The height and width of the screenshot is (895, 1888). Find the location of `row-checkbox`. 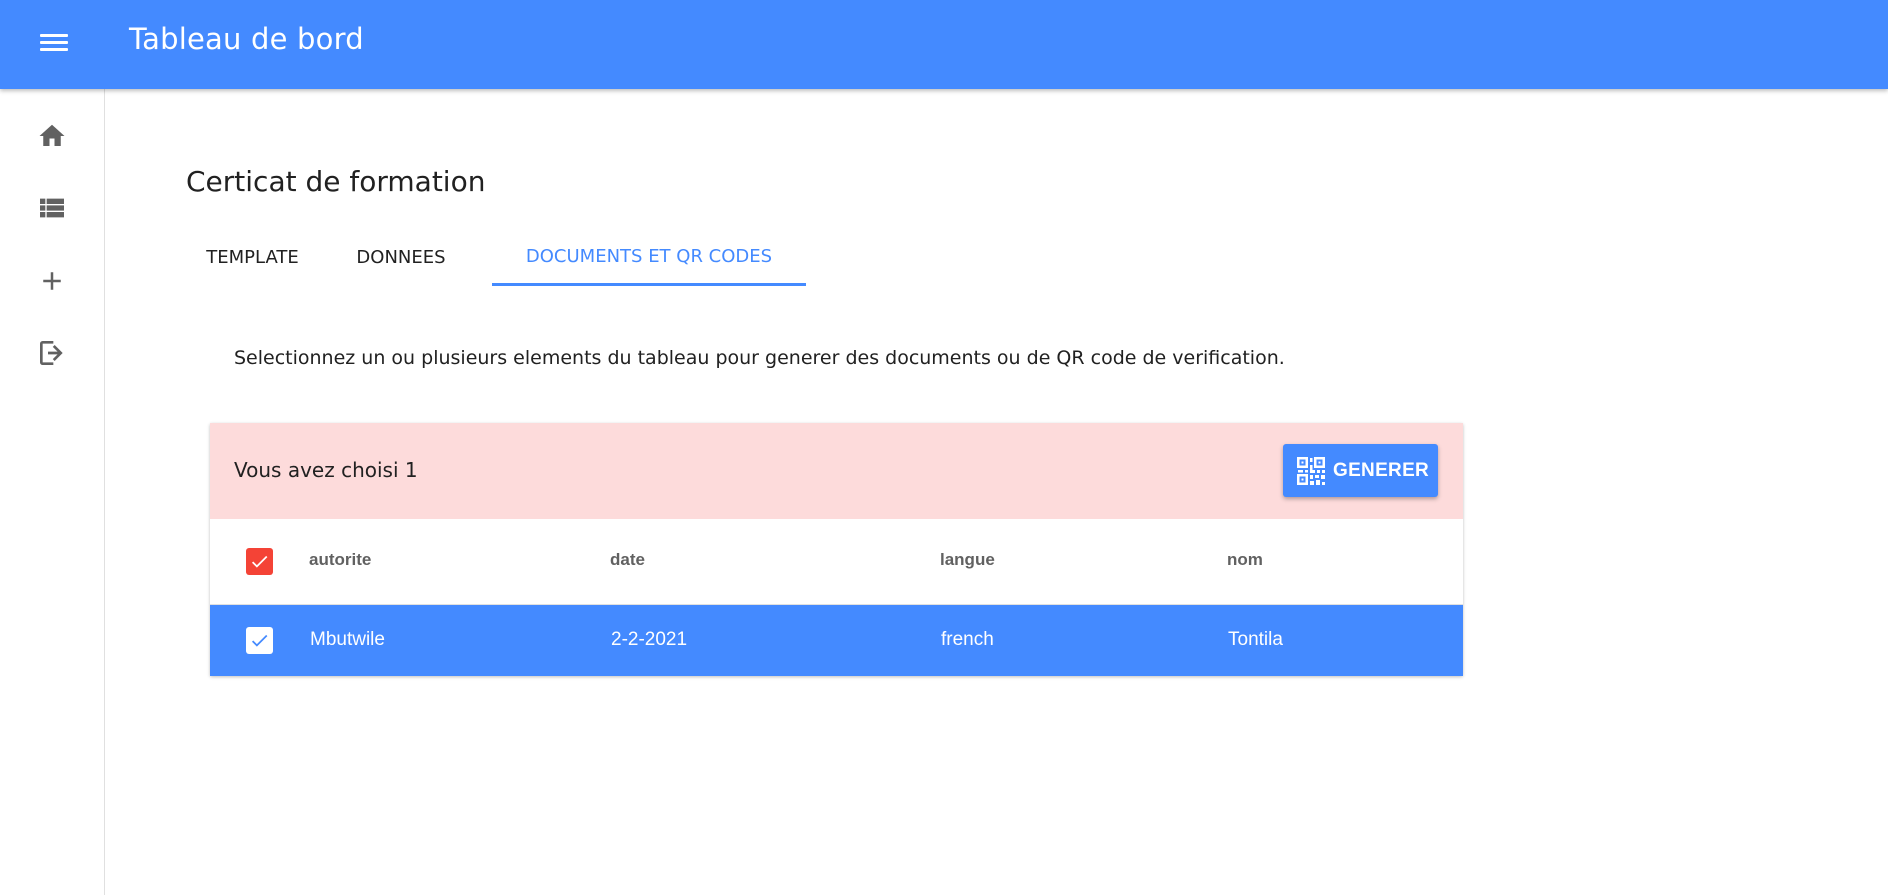

row-checkbox is located at coordinates (259, 640).